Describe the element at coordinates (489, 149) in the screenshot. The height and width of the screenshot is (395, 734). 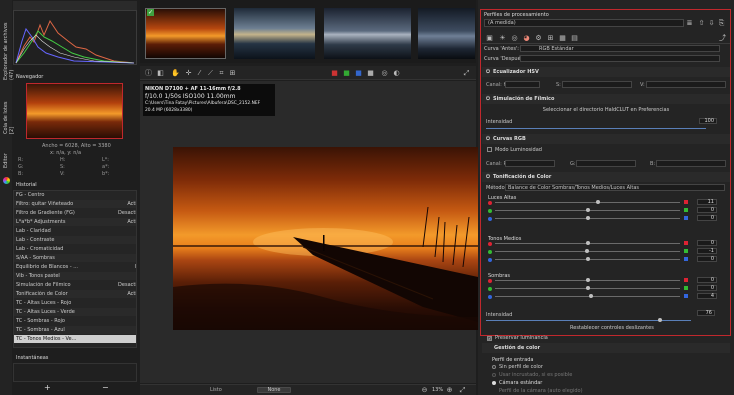
I see `lum-mode-checkbox` at that location.